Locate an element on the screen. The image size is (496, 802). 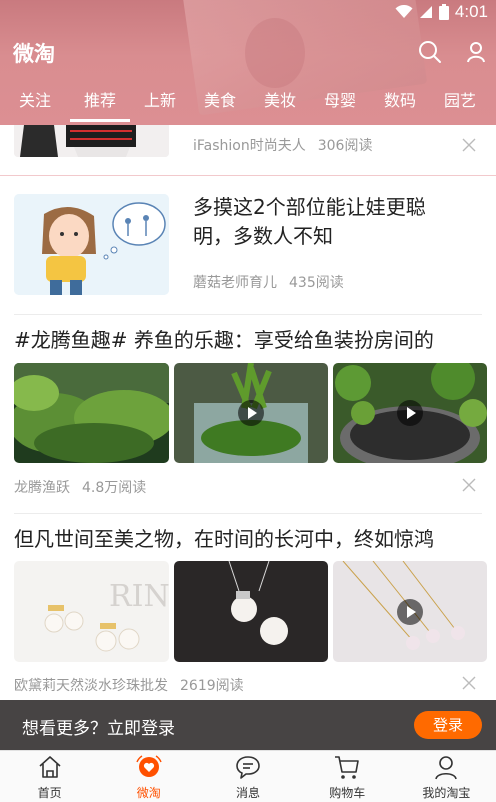
svg-text: RIN is located at coordinates (139, 596).